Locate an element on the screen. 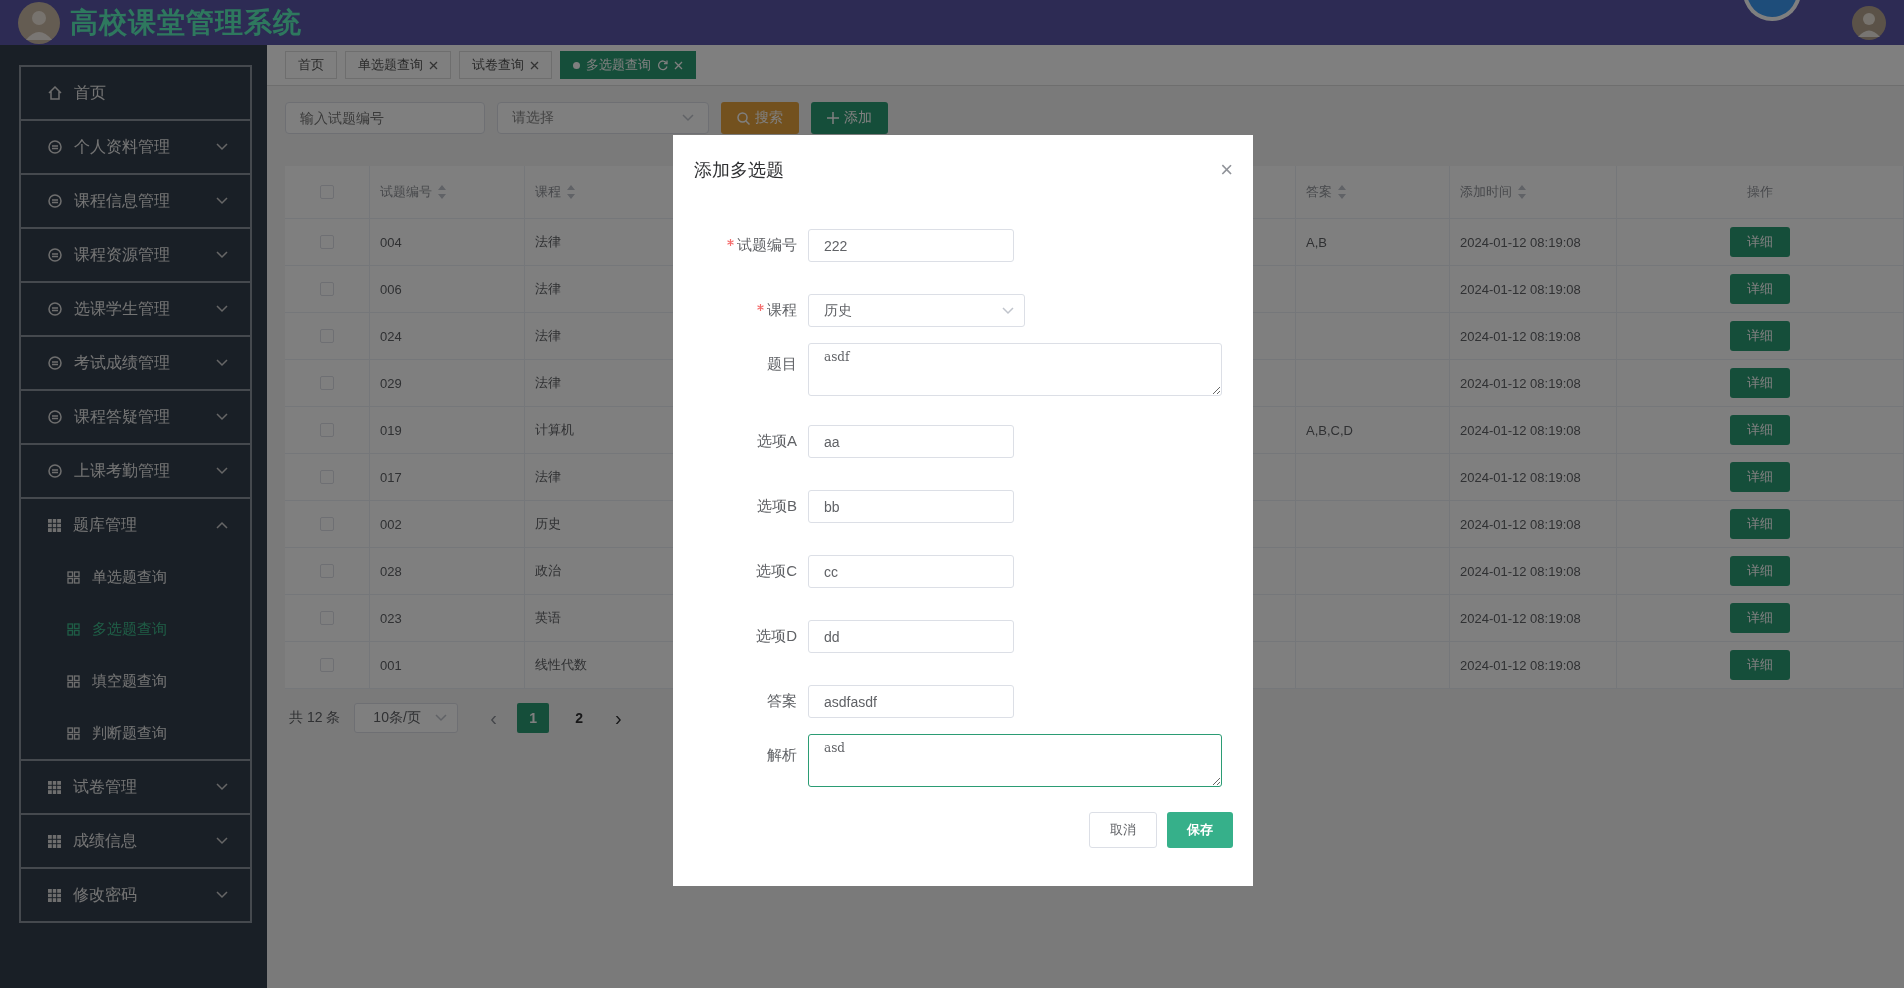 Image resolution: width=1904 pixels, height=988 pixels. menu-item: 题库管理 is located at coordinates (135, 525).